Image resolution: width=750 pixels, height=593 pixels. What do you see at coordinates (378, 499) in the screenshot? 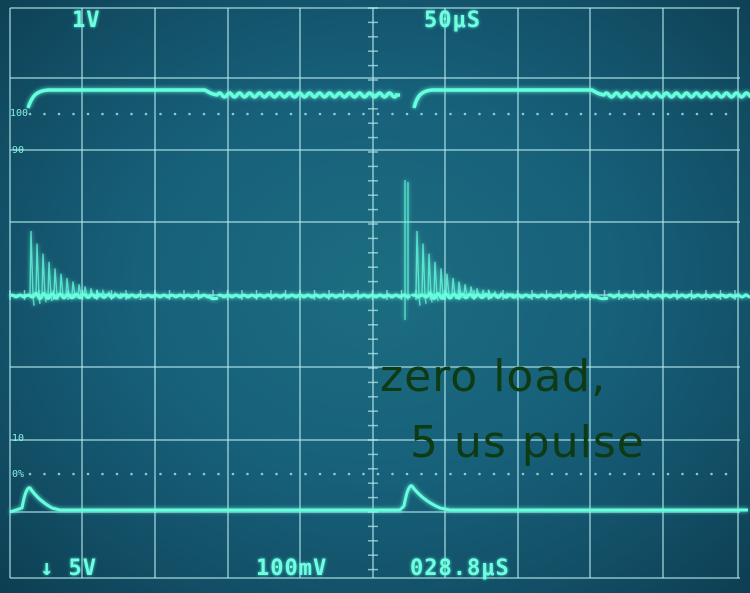
I see `math-trace` at bounding box center [378, 499].